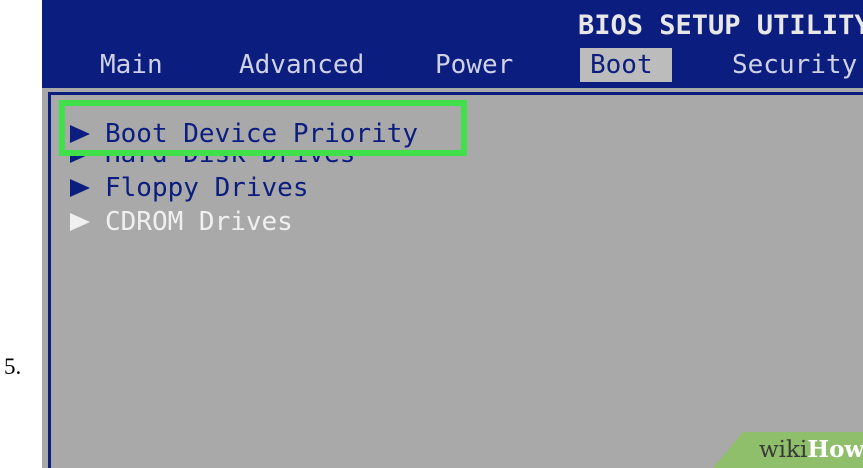 The height and width of the screenshot is (468, 863). What do you see at coordinates (783, 450) in the screenshot?
I see `watermark-wiki: wiki` at bounding box center [783, 450].